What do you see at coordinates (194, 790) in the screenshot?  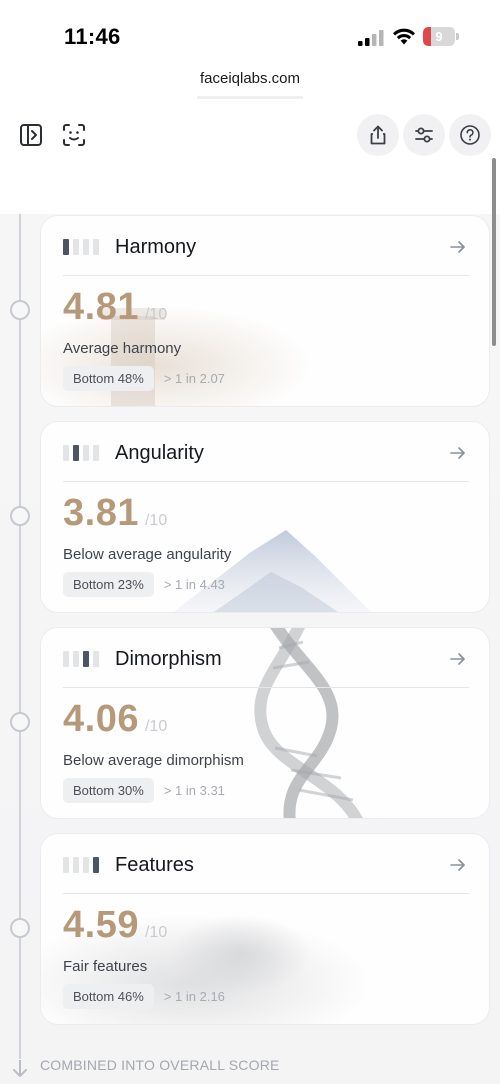 I see `rarity-text: > 1 in 3.31` at bounding box center [194, 790].